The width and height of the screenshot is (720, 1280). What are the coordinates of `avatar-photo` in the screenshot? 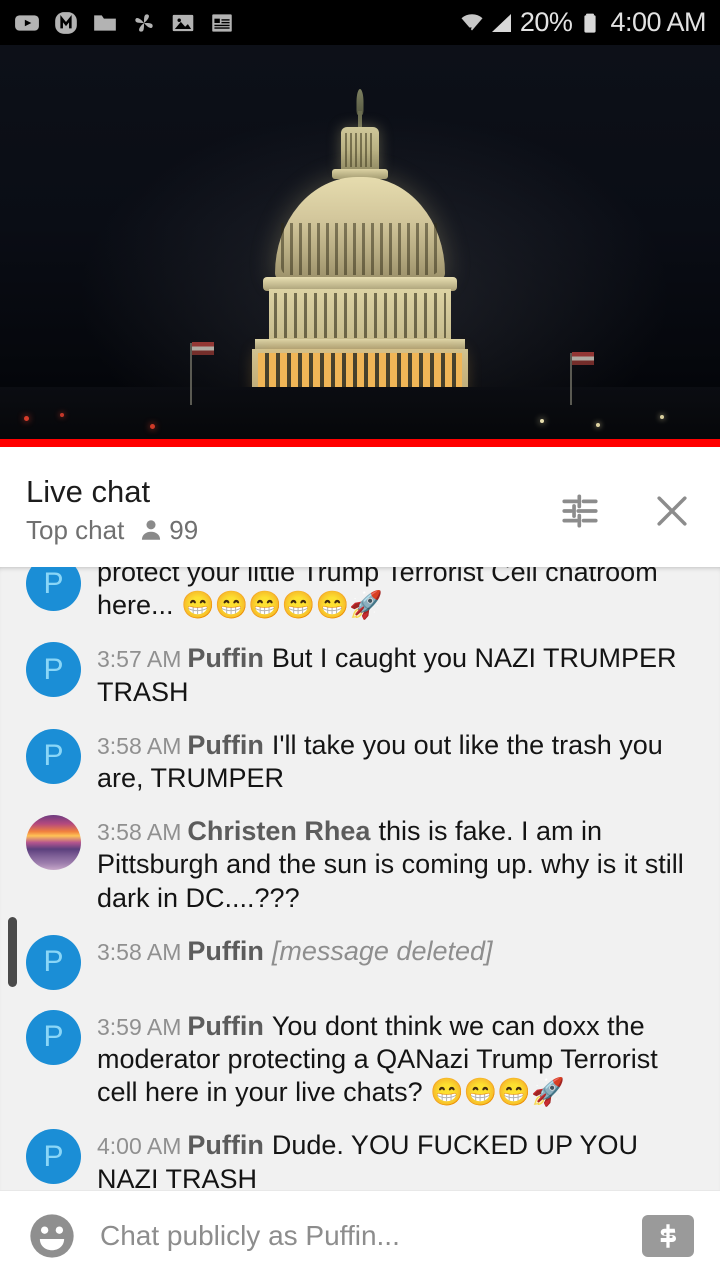 It's located at (53, 843).